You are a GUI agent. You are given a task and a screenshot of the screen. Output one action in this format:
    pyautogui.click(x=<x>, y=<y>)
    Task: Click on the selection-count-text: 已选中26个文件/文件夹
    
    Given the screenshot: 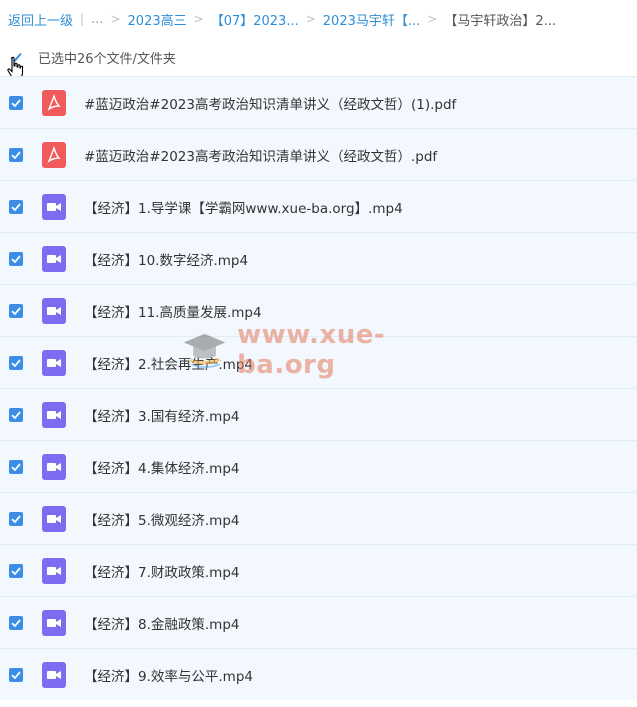 What is the action you would take?
    pyautogui.click(x=107, y=59)
    